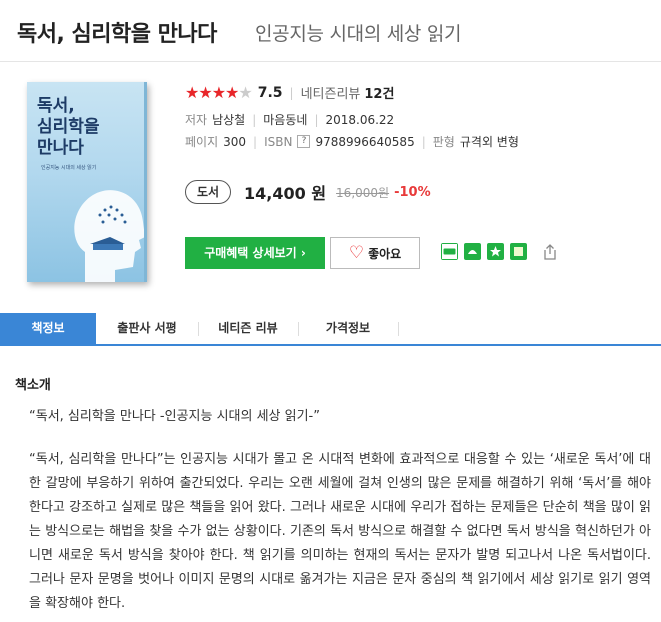 This screenshot has height=622, width=661. Describe the element at coordinates (518, 251) in the screenshot. I see `band-icon` at that location.